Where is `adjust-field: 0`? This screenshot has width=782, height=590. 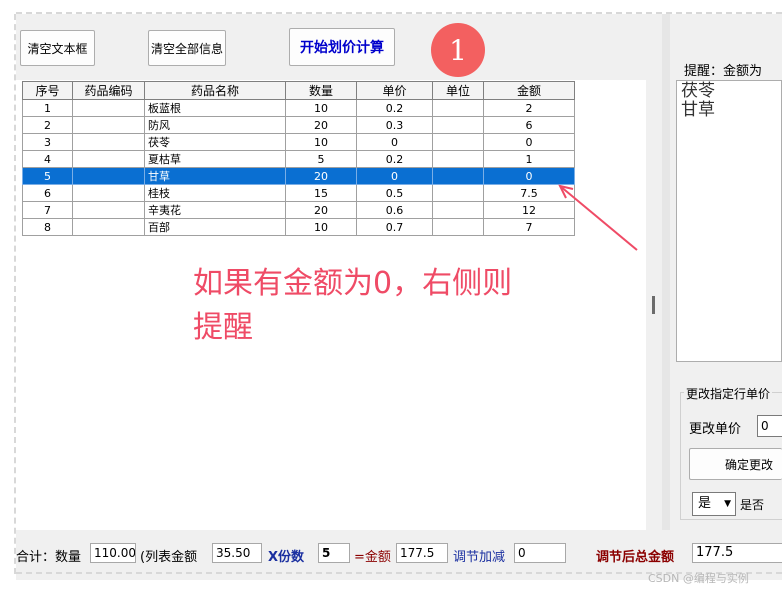 adjust-field: 0 is located at coordinates (540, 553).